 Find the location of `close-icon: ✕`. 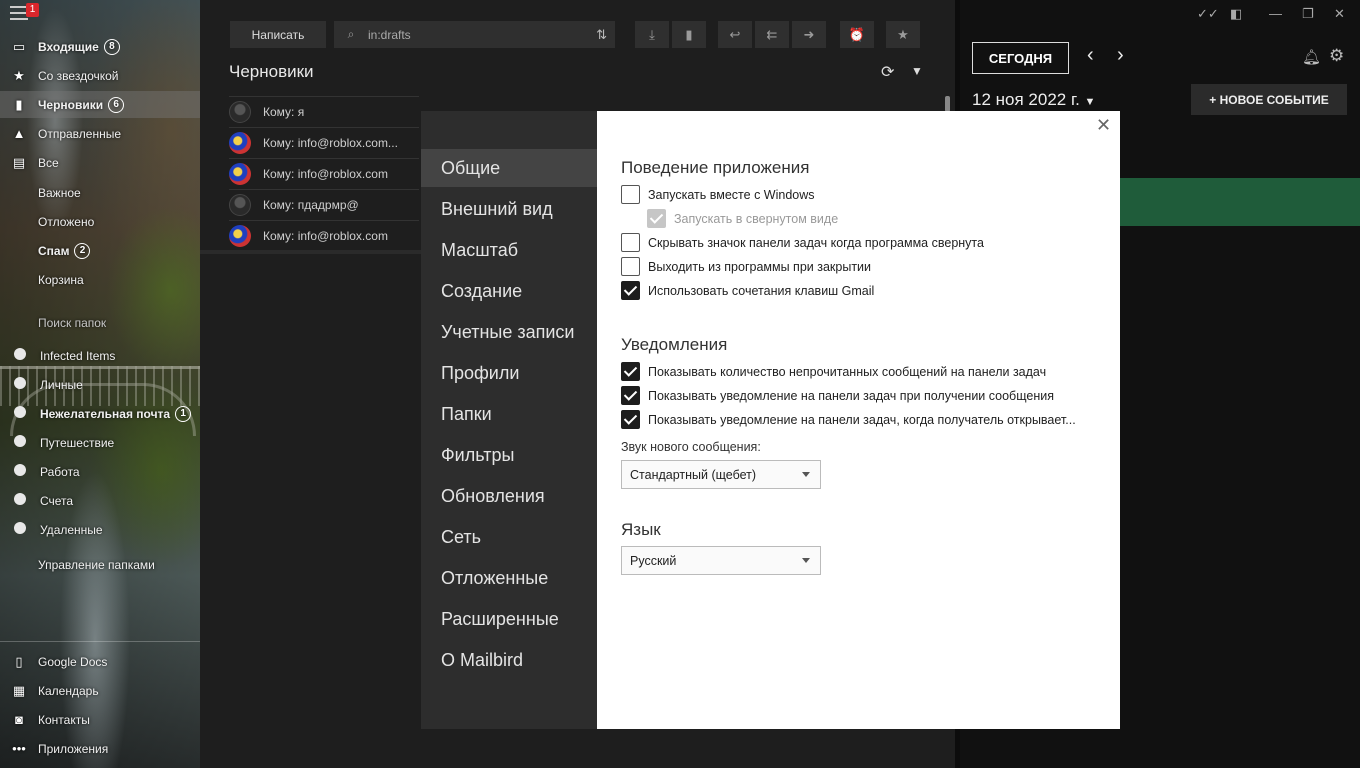

close-icon: ✕ is located at coordinates (1103, 125).